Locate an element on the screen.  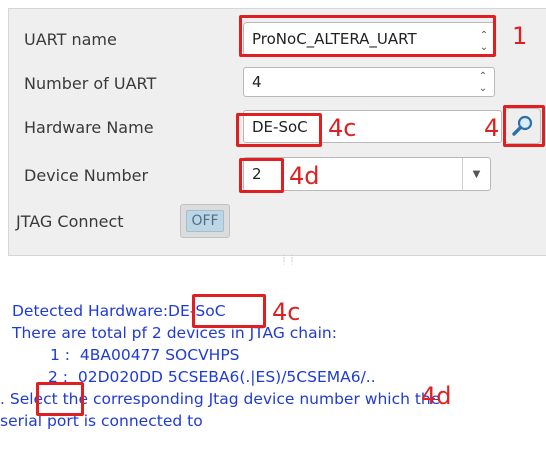
uart-name-label: UART name is located at coordinates (70, 39).